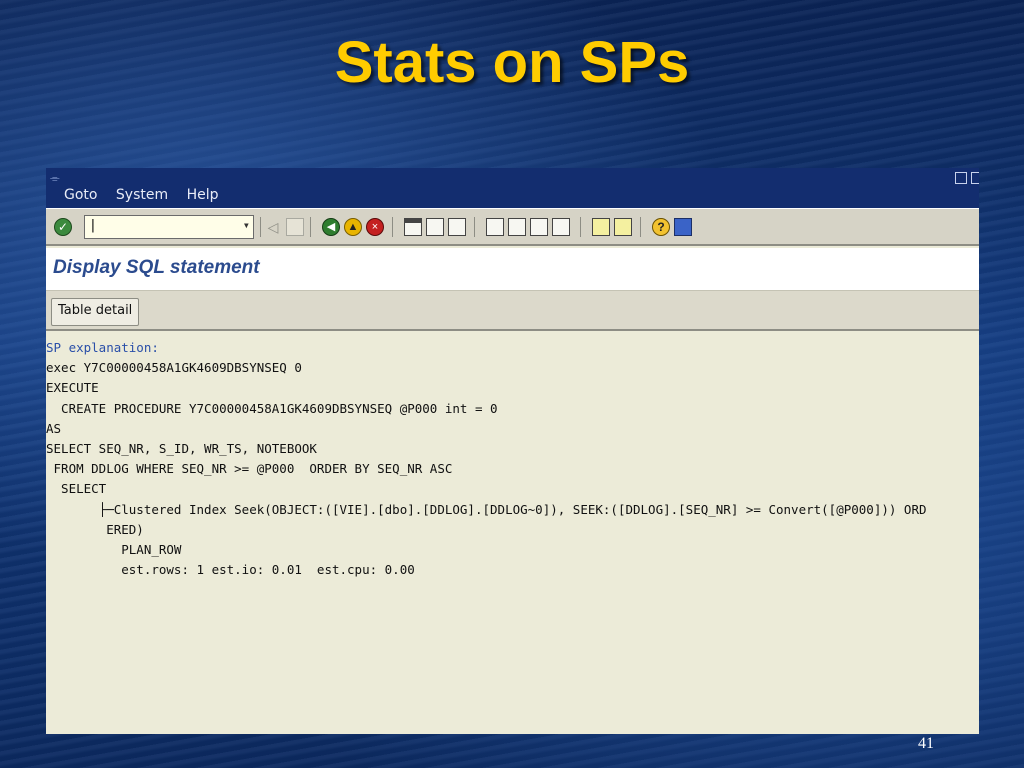 Image resolution: width=1024 pixels, height=768 pixels. I want to click on table-detail-button: Table detail, so click(95, 312).